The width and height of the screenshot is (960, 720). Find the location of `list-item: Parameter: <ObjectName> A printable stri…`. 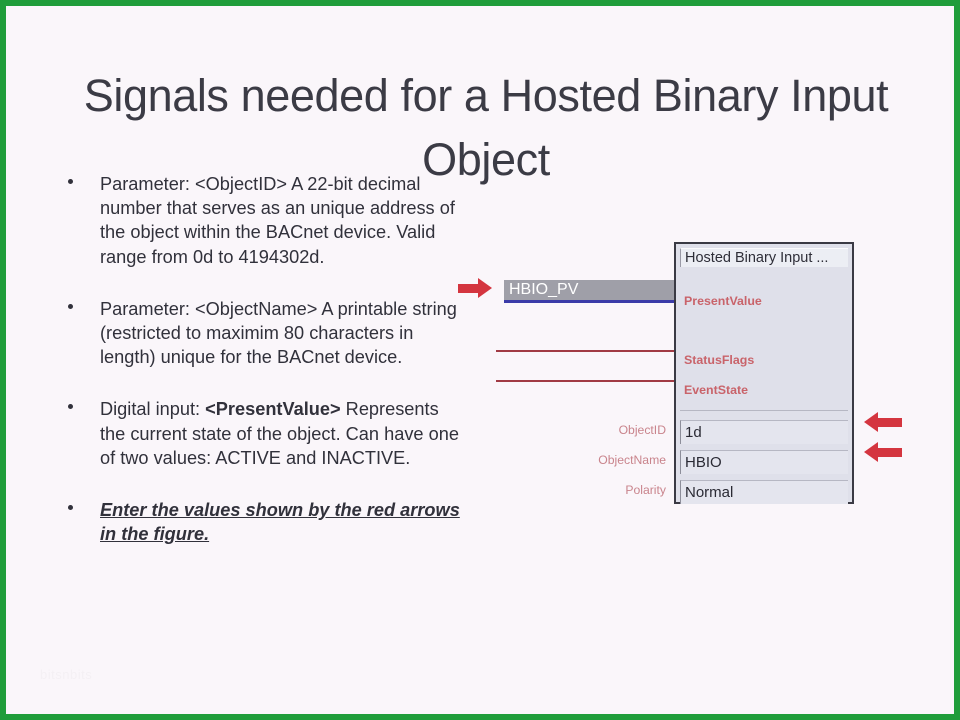

list-item: Parameter: <ObjectName> A printable stri… is located at coordinates (262, 333).